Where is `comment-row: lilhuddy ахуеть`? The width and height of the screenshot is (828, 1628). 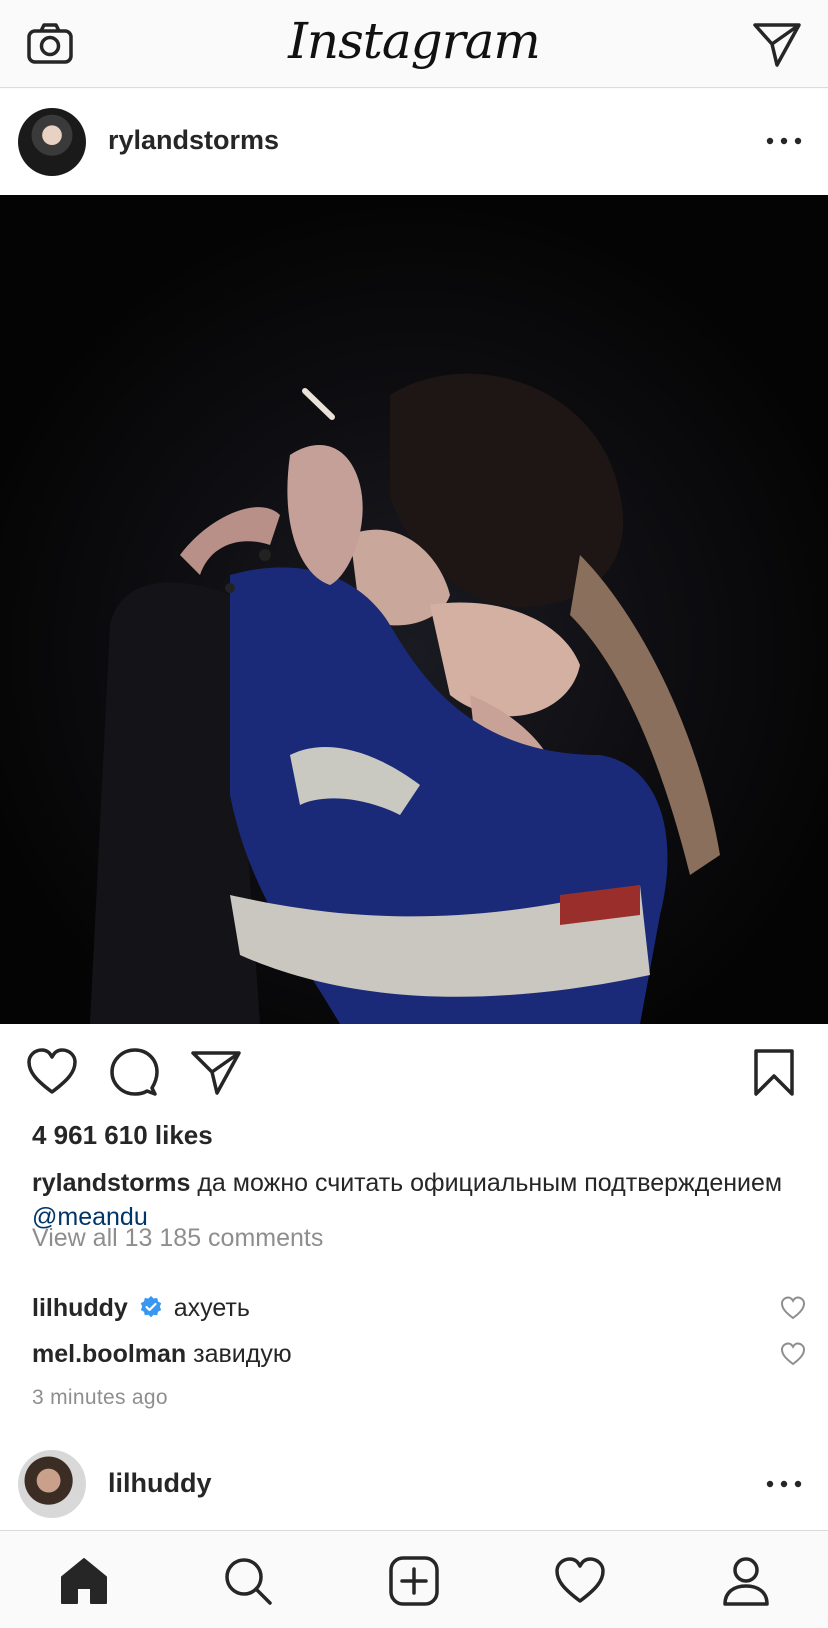
comment-row: lilhuddy ахуеть is located at coordinates (402, 1308).